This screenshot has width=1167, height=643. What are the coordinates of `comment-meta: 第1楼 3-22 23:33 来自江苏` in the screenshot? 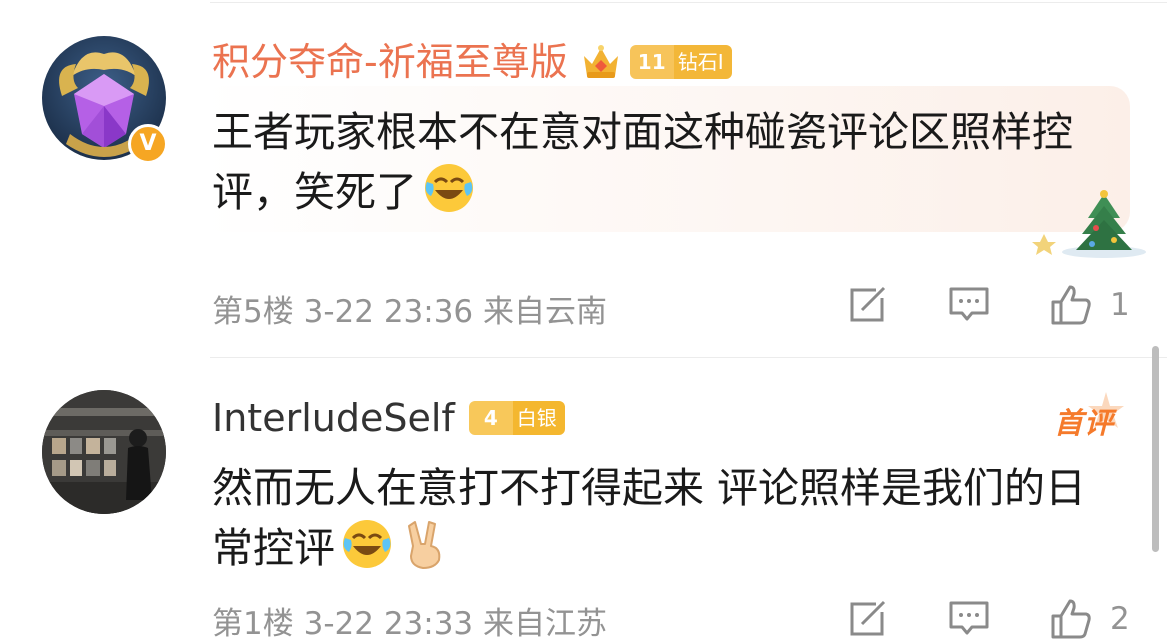 It's located at (409, 620).